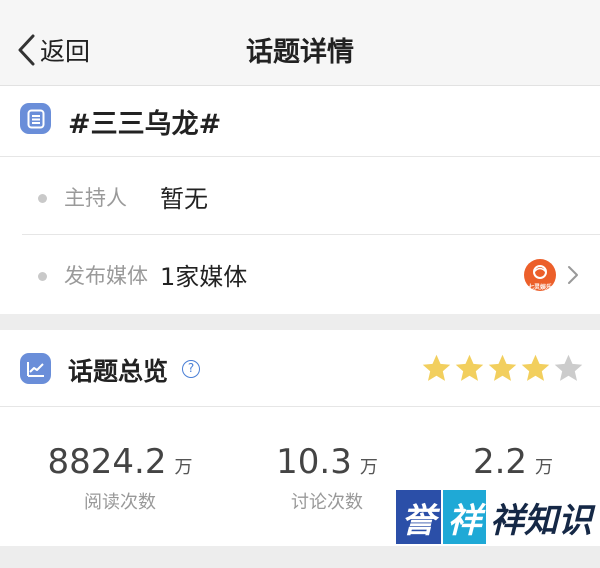 This screenshot has height=568, width=600. I want to click on topic-header: #三三乌龙#, so click(300, 121).